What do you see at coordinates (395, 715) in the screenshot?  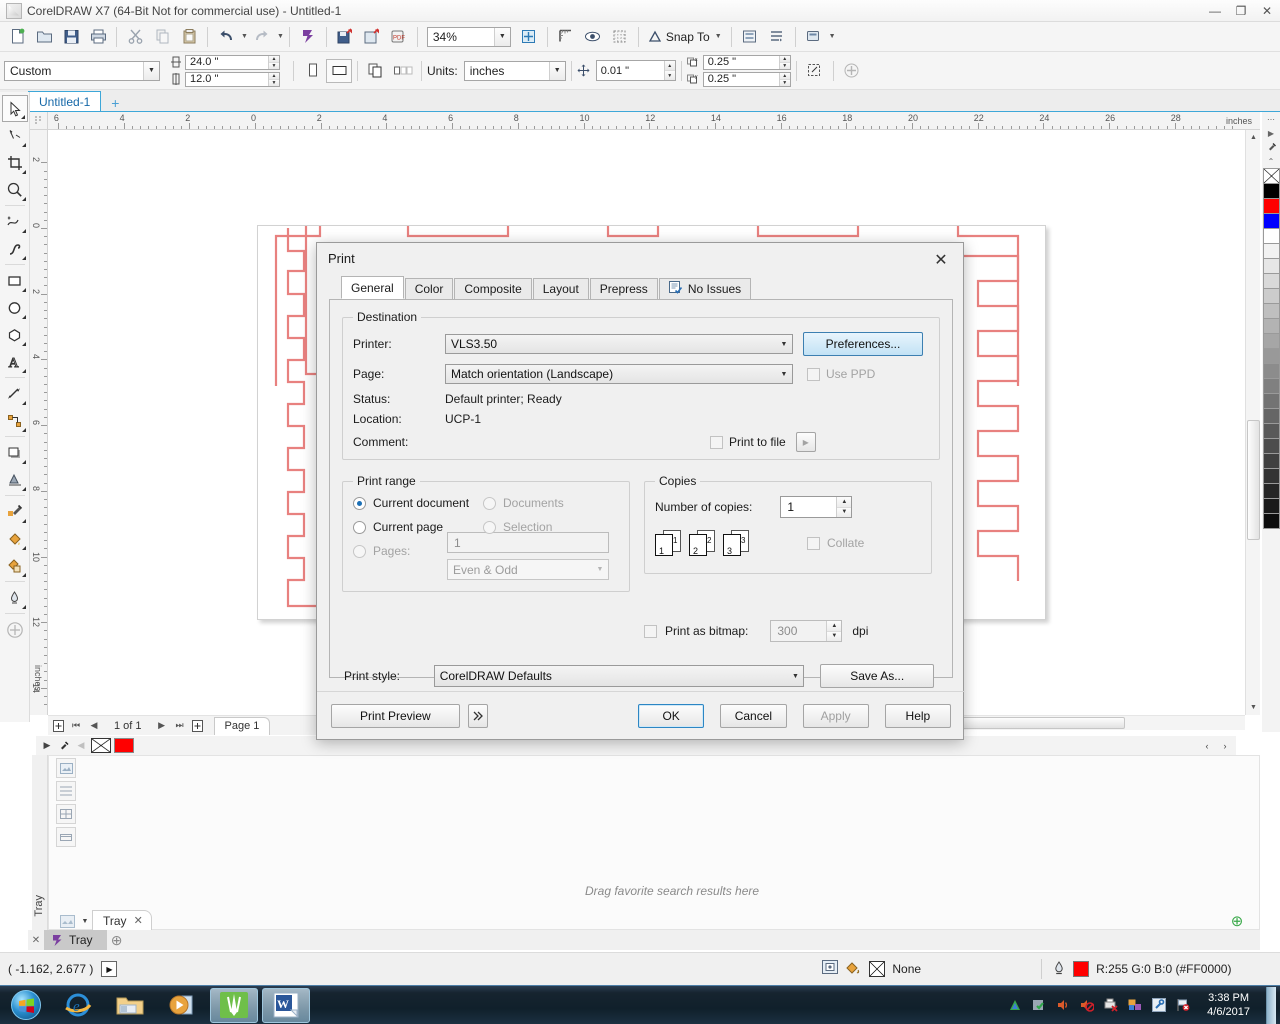 I see `print-preview-button: Print Preview` at bounding box center [395, 715].